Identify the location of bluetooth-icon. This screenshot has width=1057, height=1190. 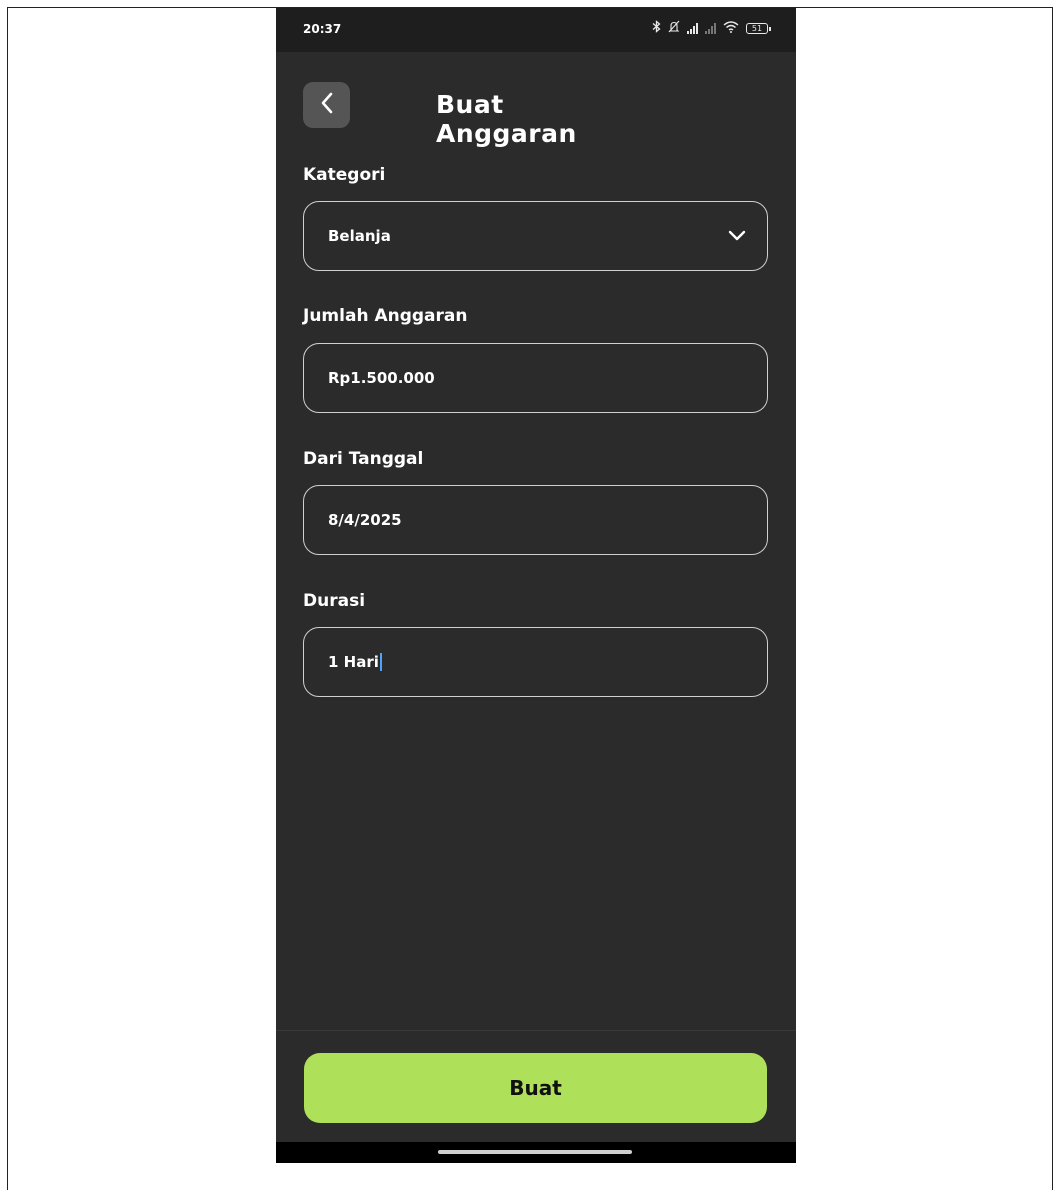
(656, 28).